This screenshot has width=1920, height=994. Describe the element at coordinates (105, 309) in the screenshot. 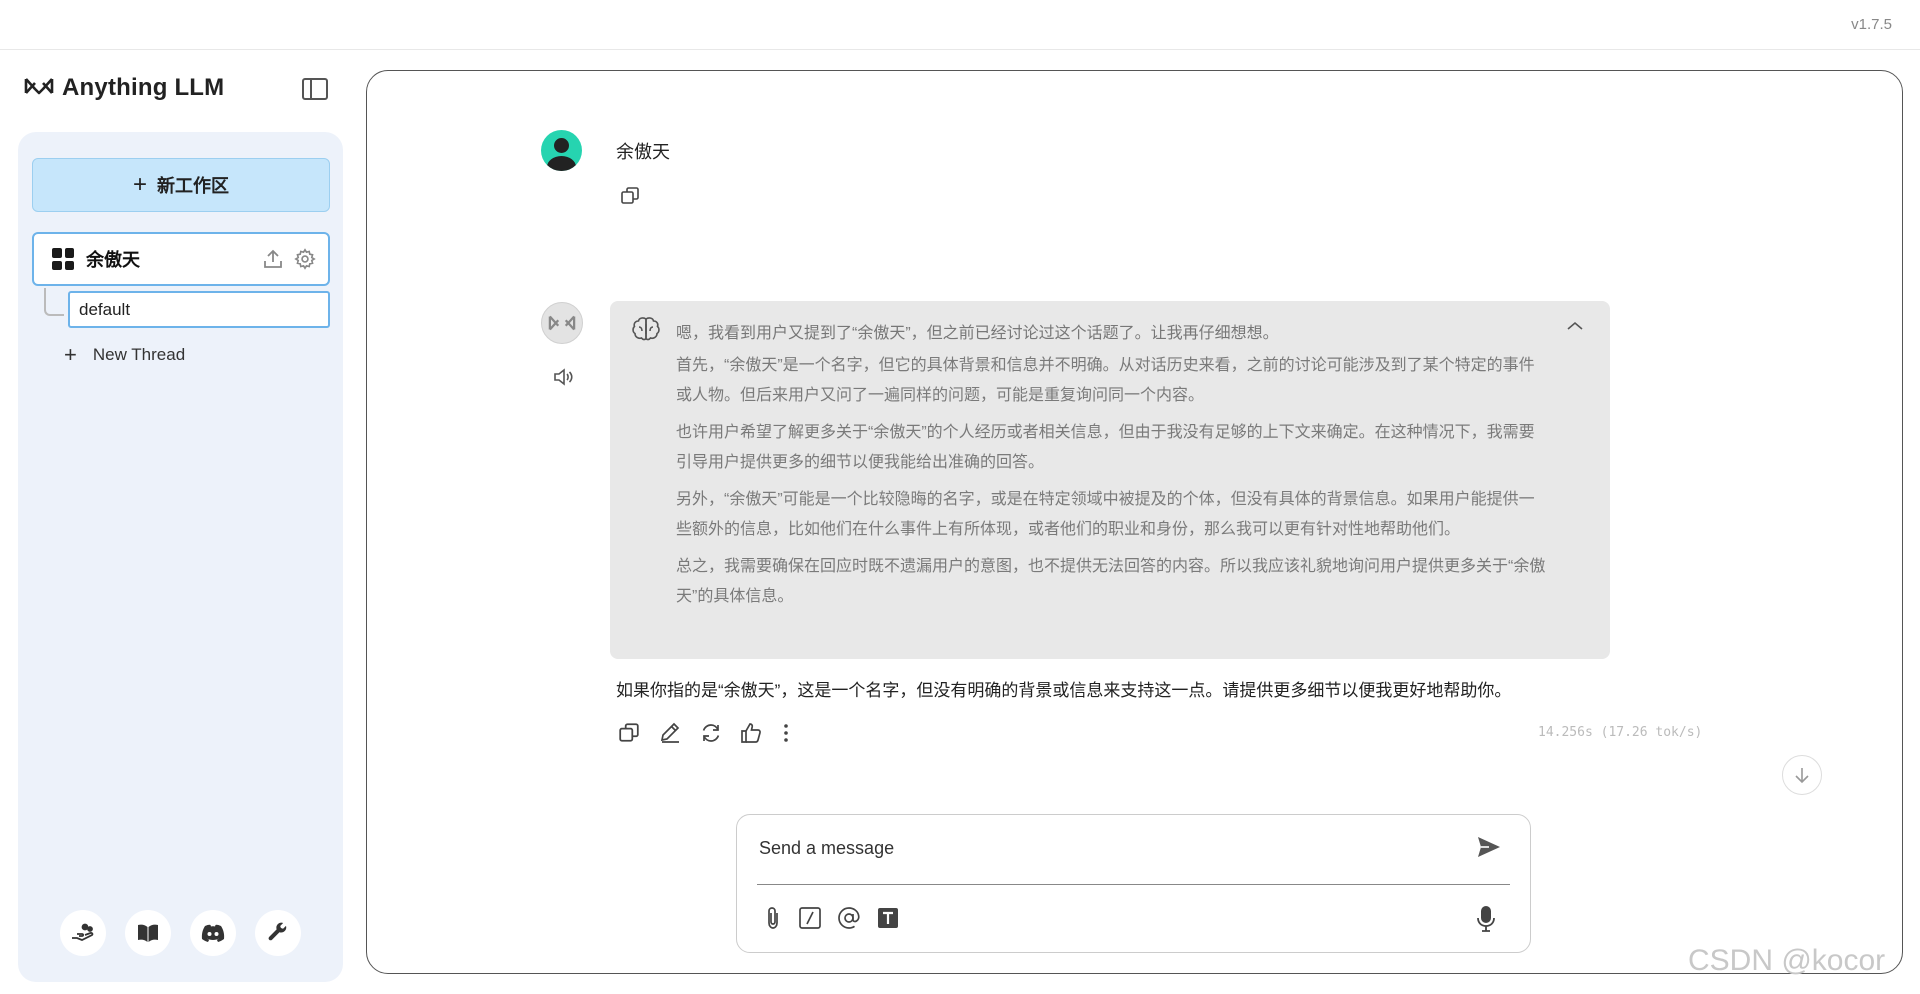

I see `thread-label: default` at that location.